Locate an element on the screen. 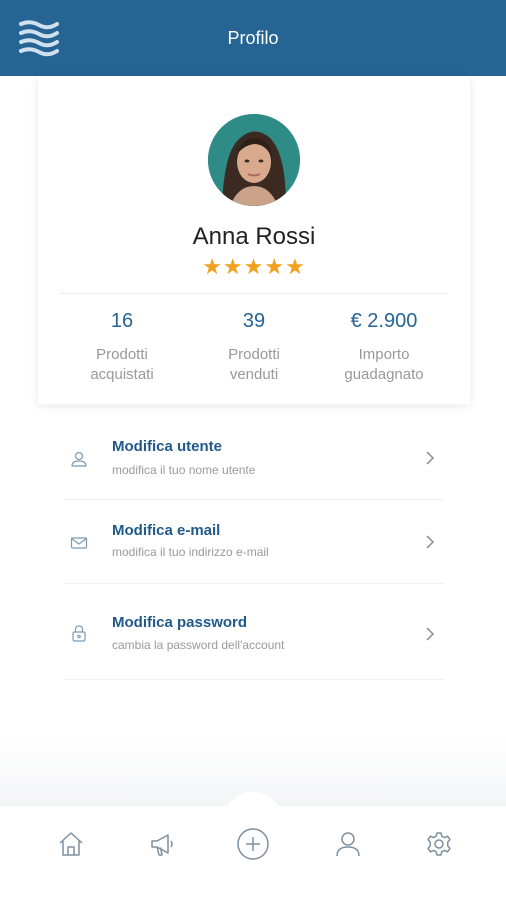 This screenshot has height=900, width=506. home-icon is located at coordinates (71, 844).